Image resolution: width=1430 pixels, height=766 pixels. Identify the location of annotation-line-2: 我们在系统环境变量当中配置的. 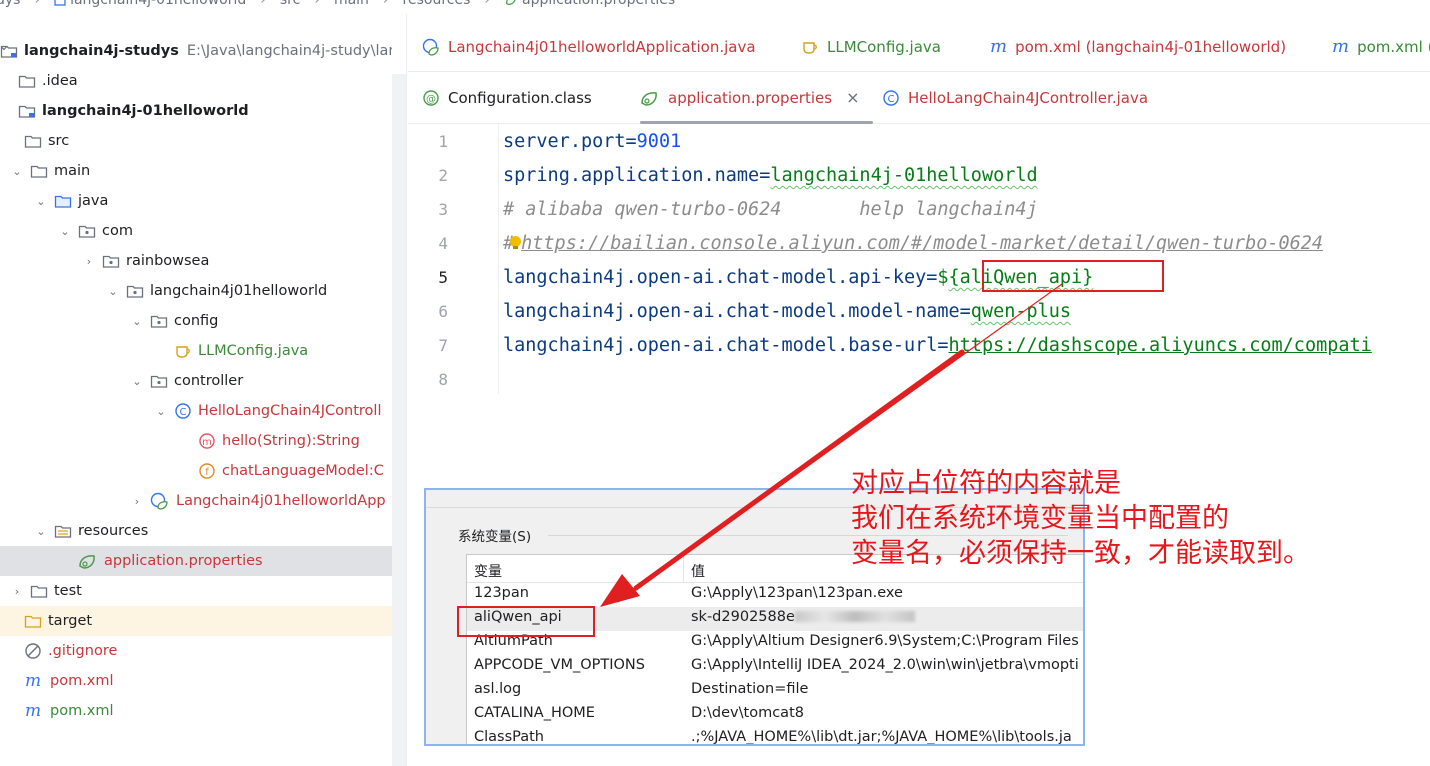
(1040, 518).